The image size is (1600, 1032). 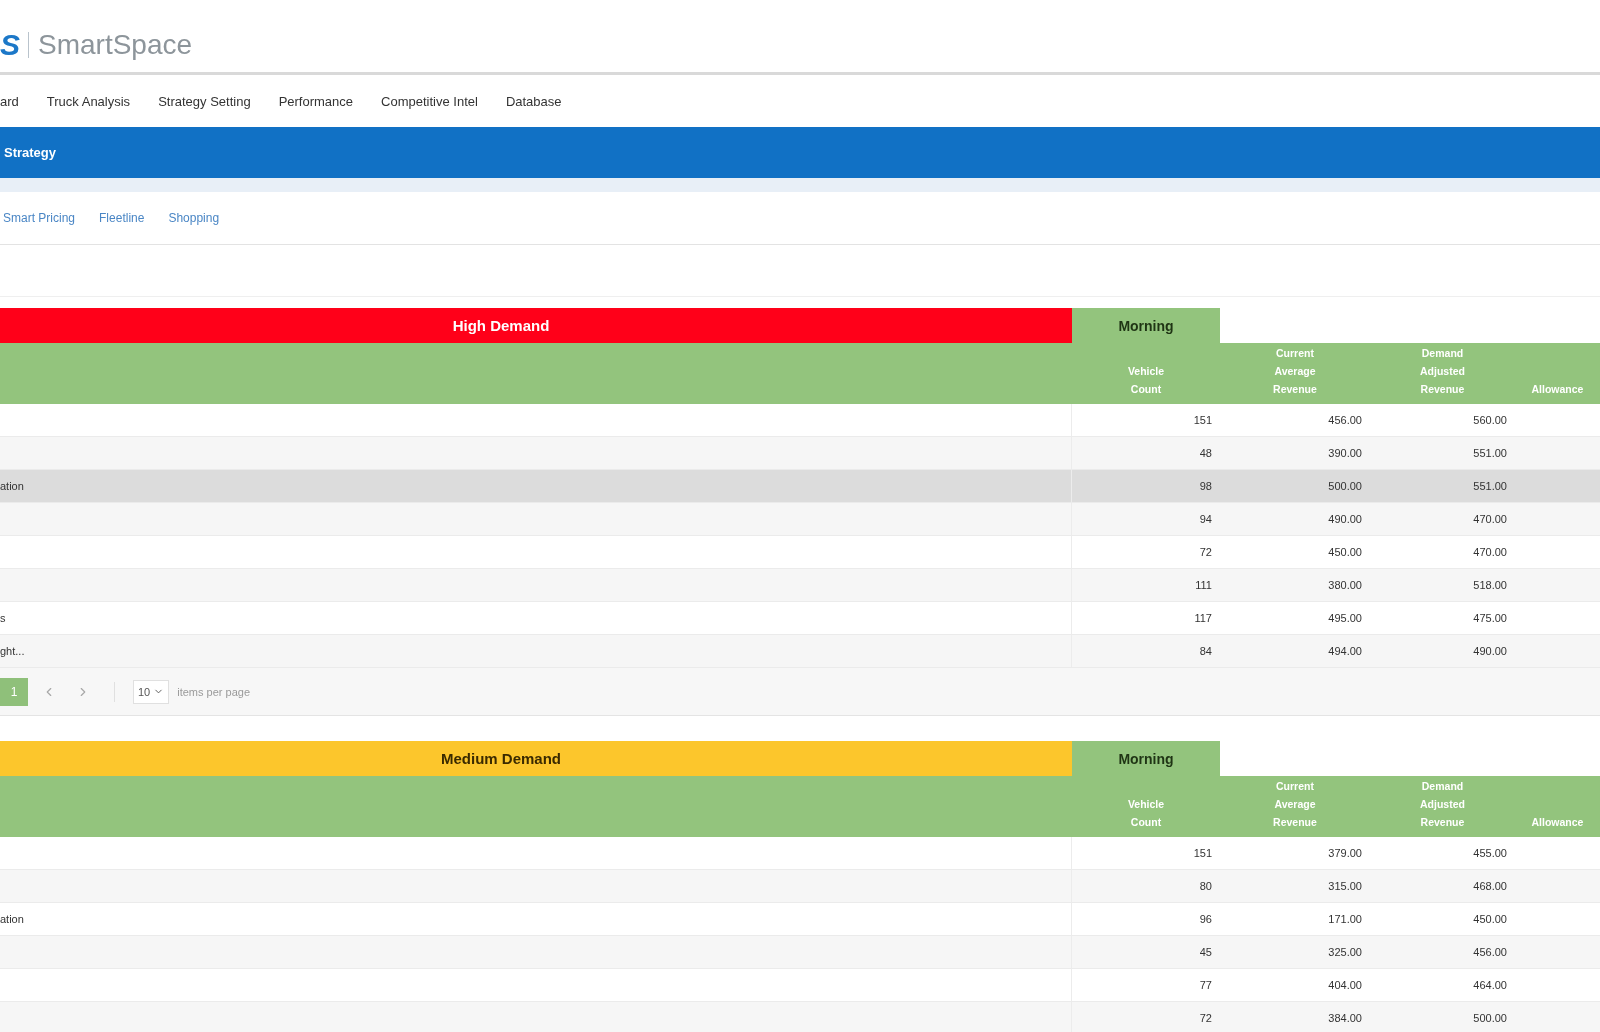 What do you see at coordinates (1490, 853) in the screenshot?
I see `table-cell: 455.00` at bounding box center [1490, 853].